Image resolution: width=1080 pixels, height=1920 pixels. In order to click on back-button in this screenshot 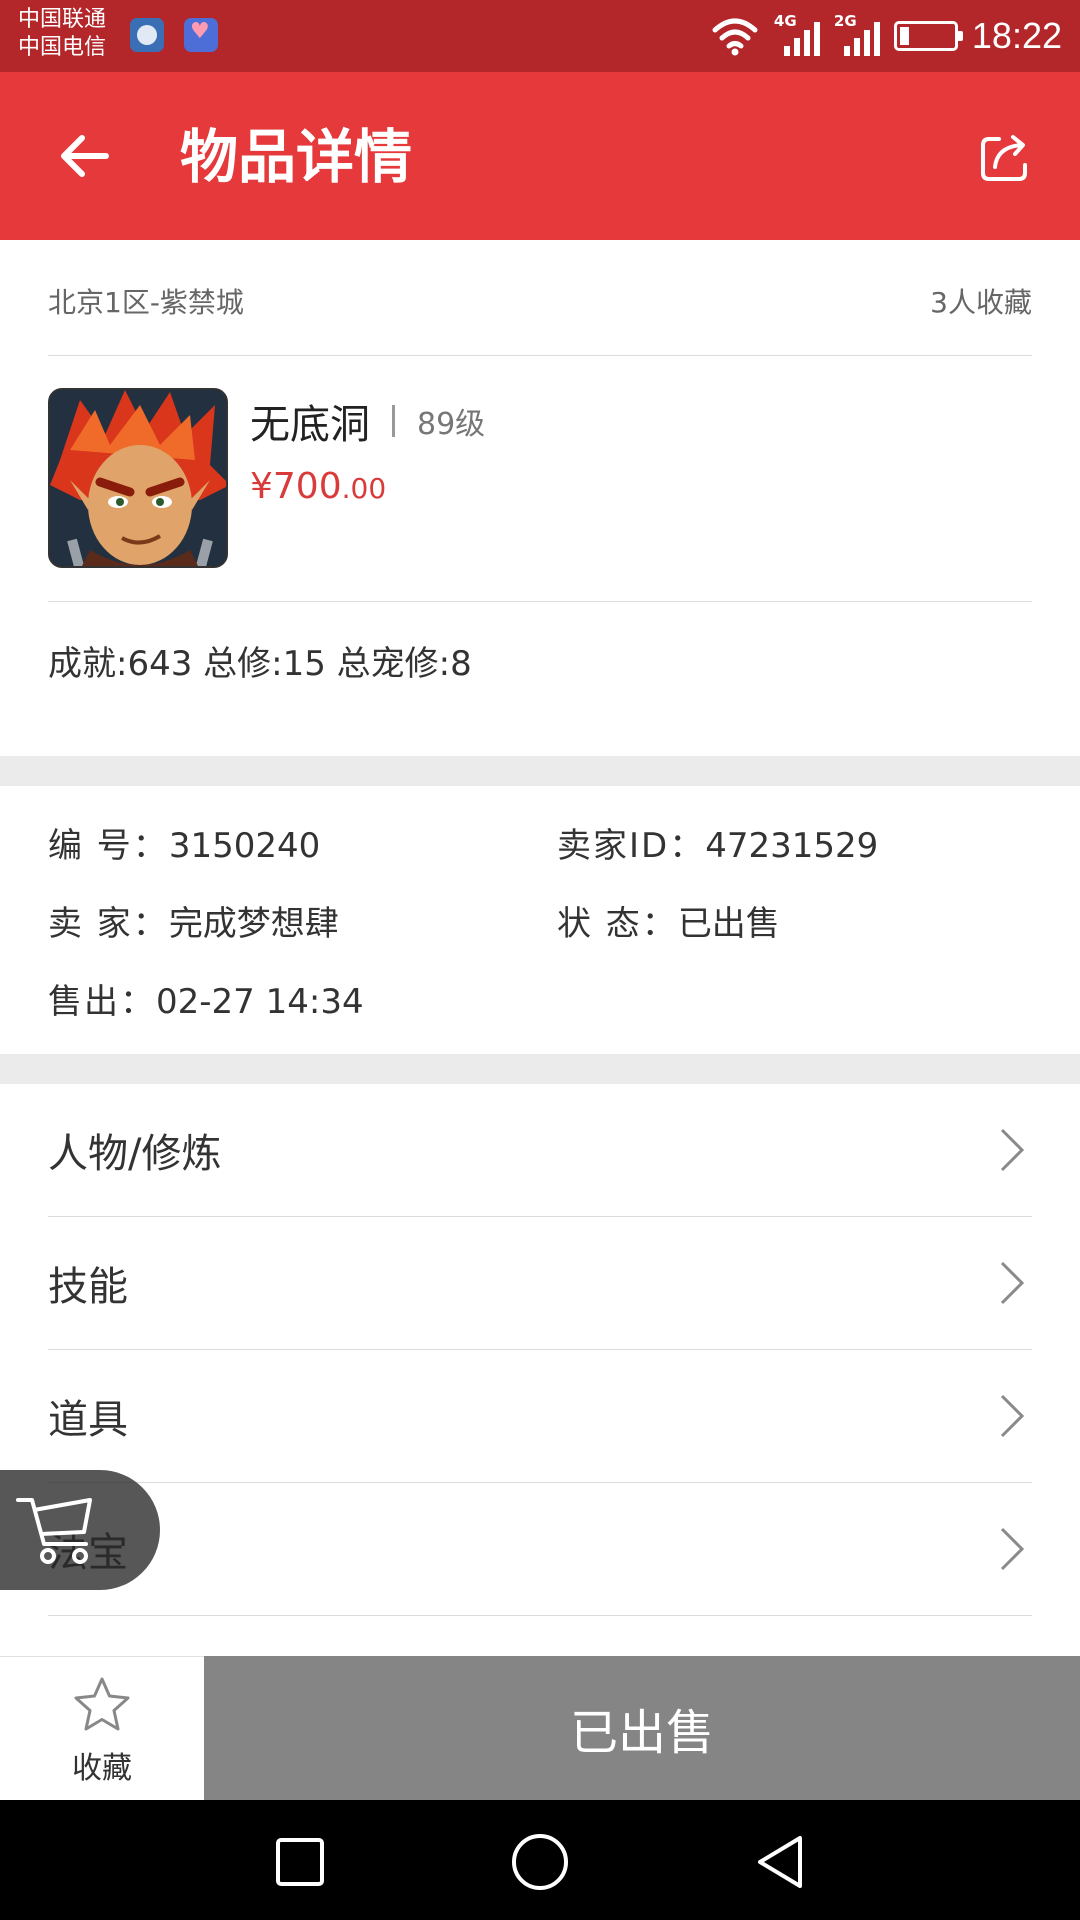, I will do `click(84, 156)`.